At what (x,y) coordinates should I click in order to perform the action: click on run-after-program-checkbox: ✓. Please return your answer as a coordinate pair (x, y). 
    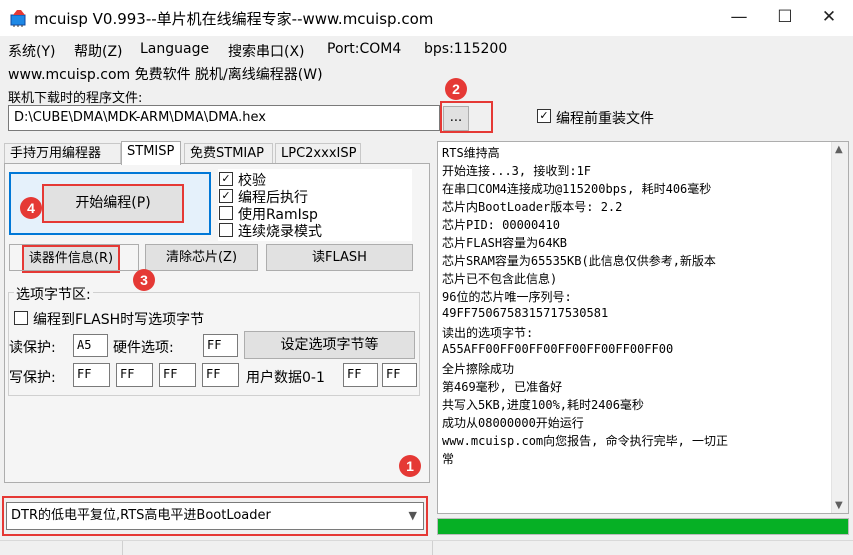
    Looking at the image, I should click on (226, 196).